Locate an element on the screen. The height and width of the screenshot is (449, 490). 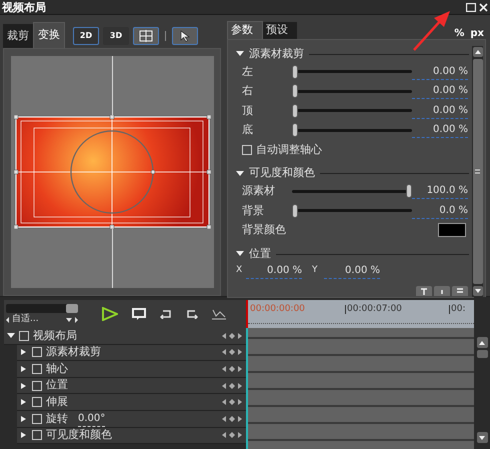
zoom-slider is located at coordinates (42, 308).